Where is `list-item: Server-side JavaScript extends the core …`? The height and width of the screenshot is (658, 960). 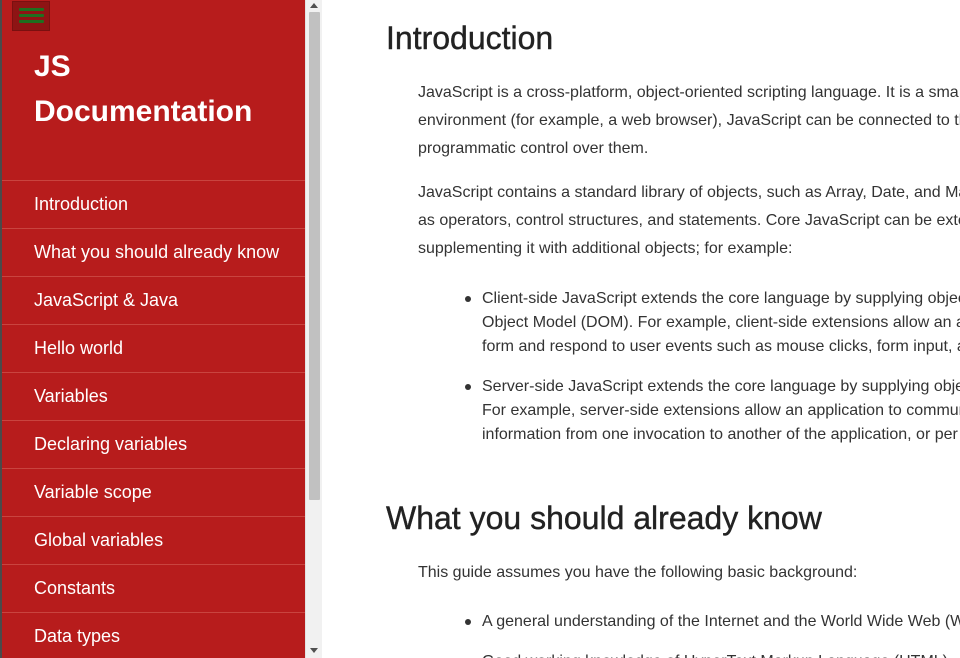
list-item: Server-side JavaScript extends the core … is located at coordinates (689, 411).